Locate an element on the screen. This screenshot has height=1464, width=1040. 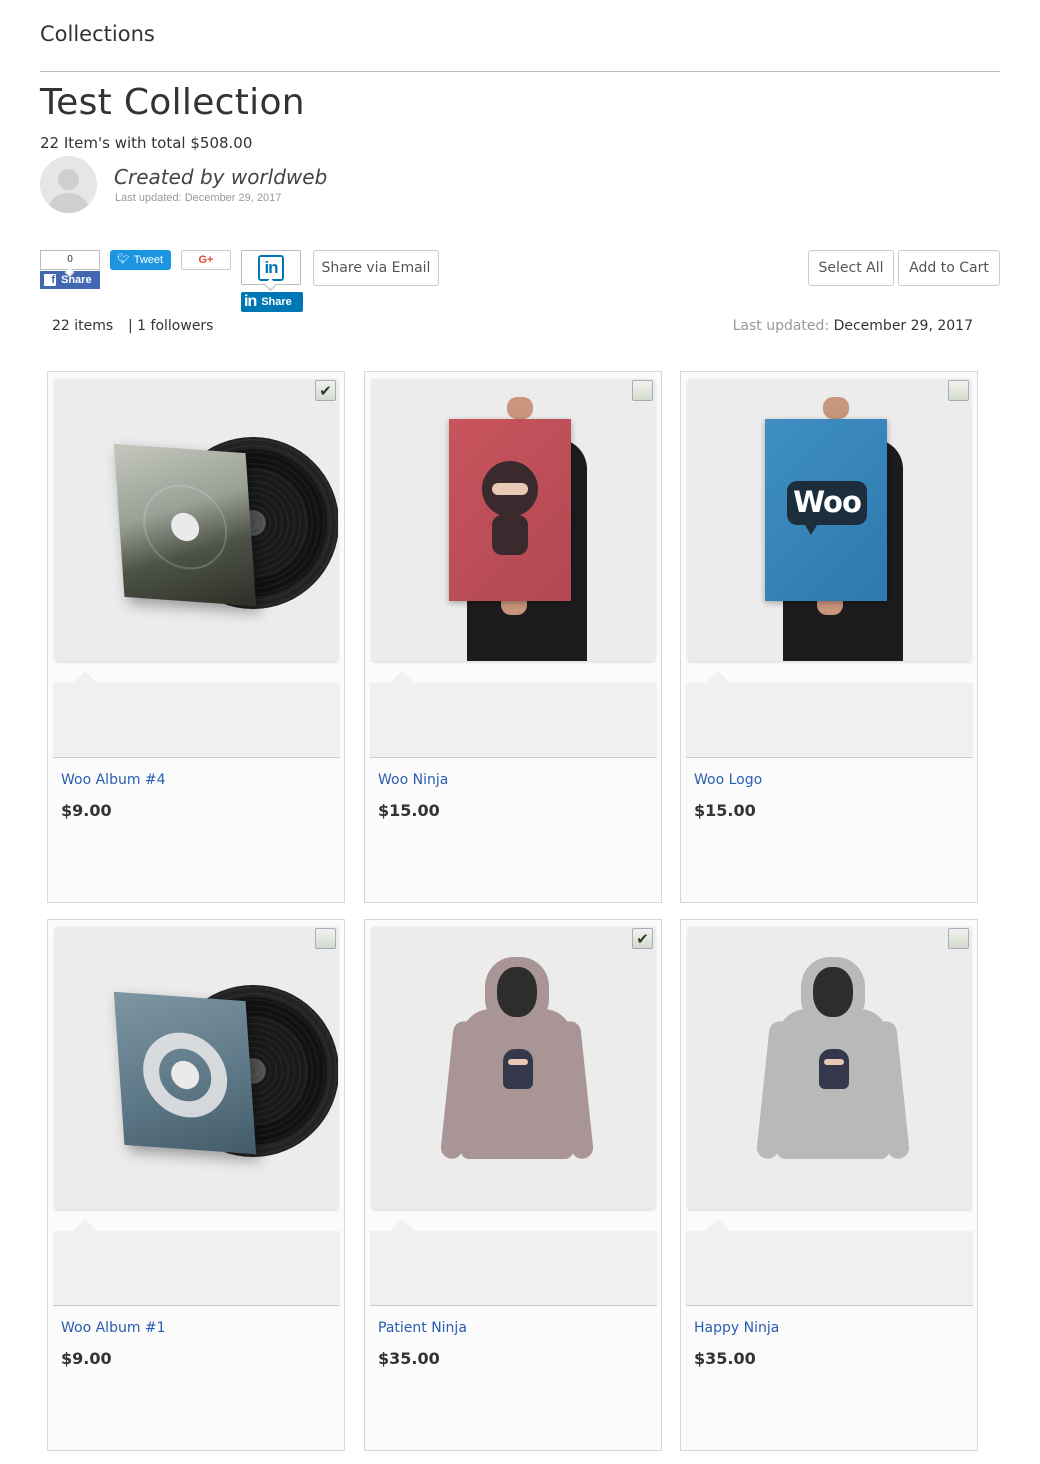
facebook-share-count: 0 is located at coordinates (70, 260).